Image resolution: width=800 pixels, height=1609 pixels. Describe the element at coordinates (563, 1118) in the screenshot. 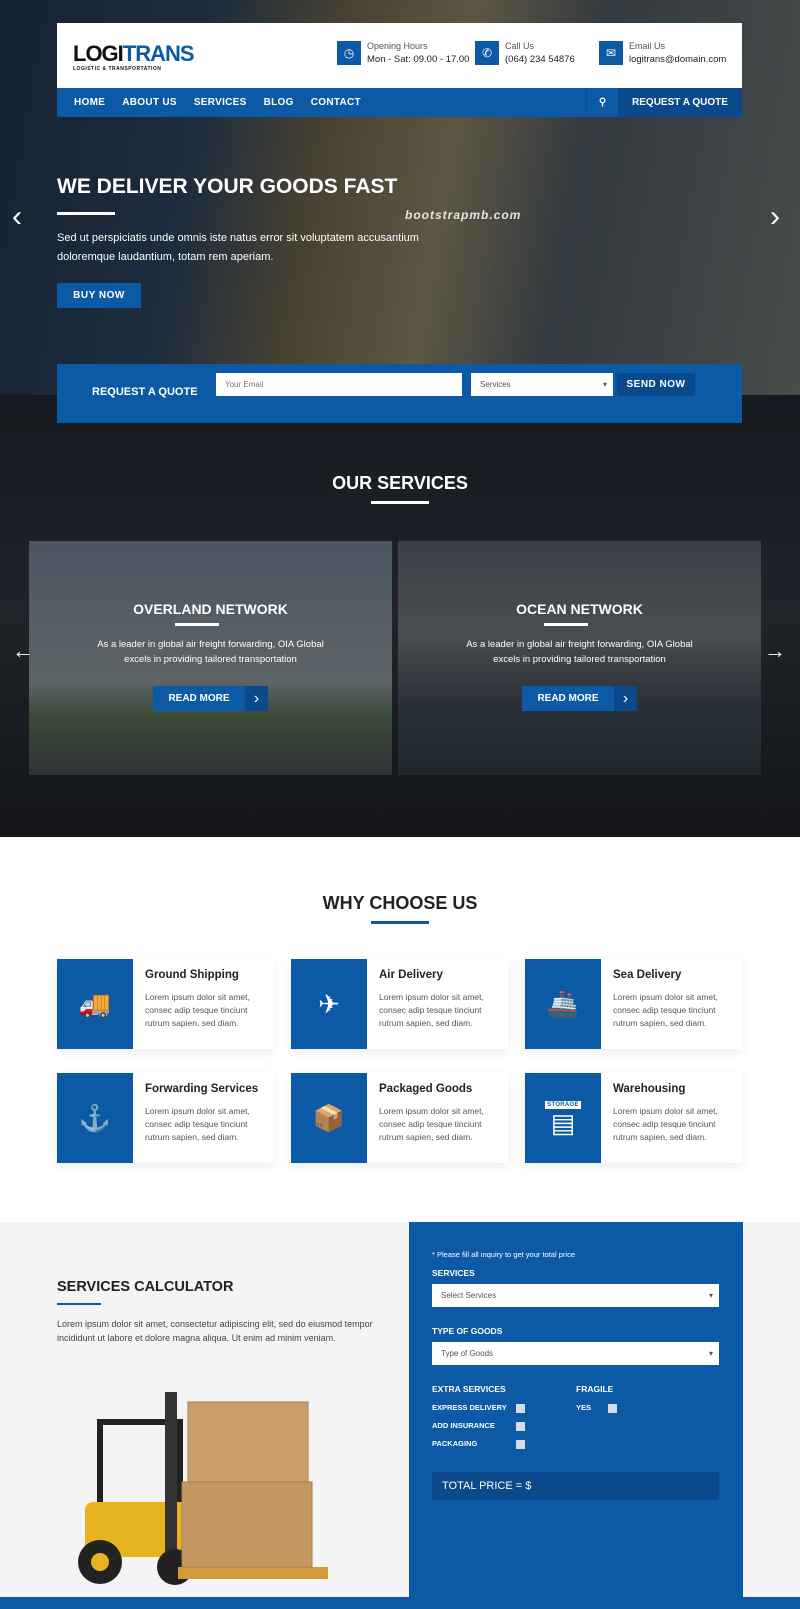

I see `storage-icon: STORAGE ▤` at that location.